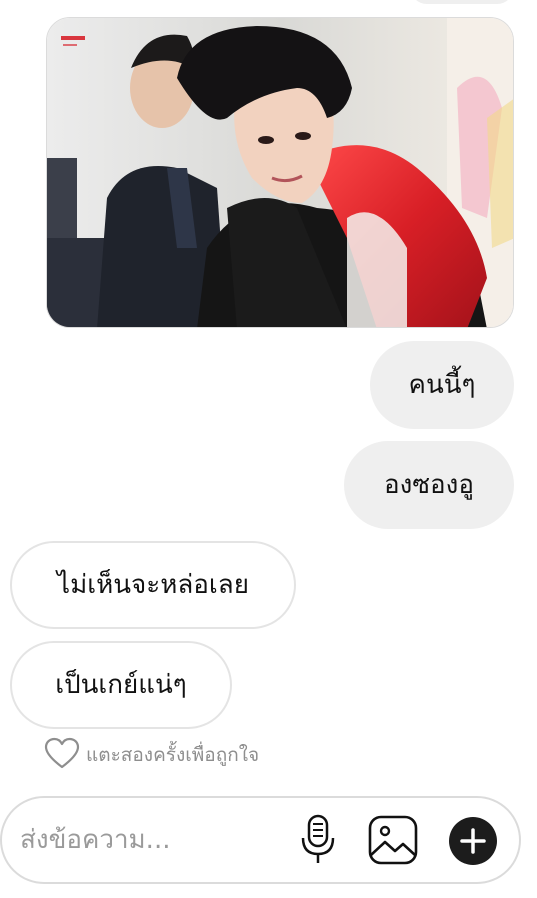  I want to click on outgoing-message: คนนี้ๆ, so click(442, 385).